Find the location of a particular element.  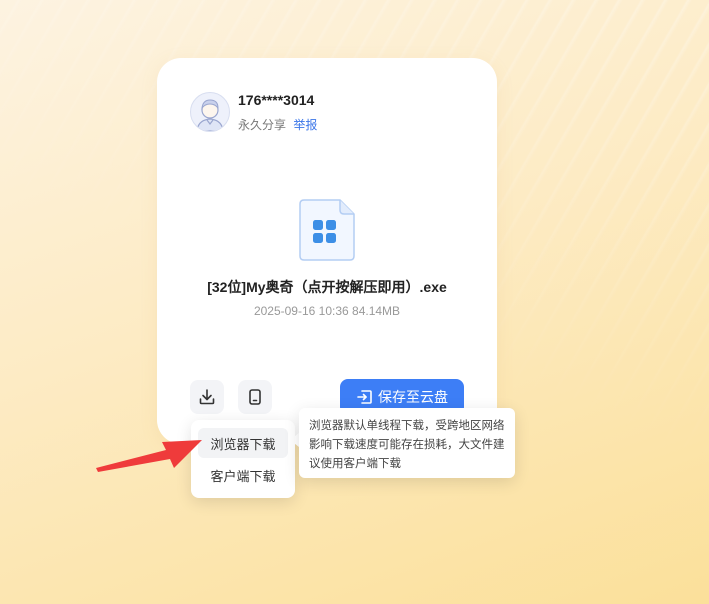

tooltip-arrow is located at coordinates (294, 440).